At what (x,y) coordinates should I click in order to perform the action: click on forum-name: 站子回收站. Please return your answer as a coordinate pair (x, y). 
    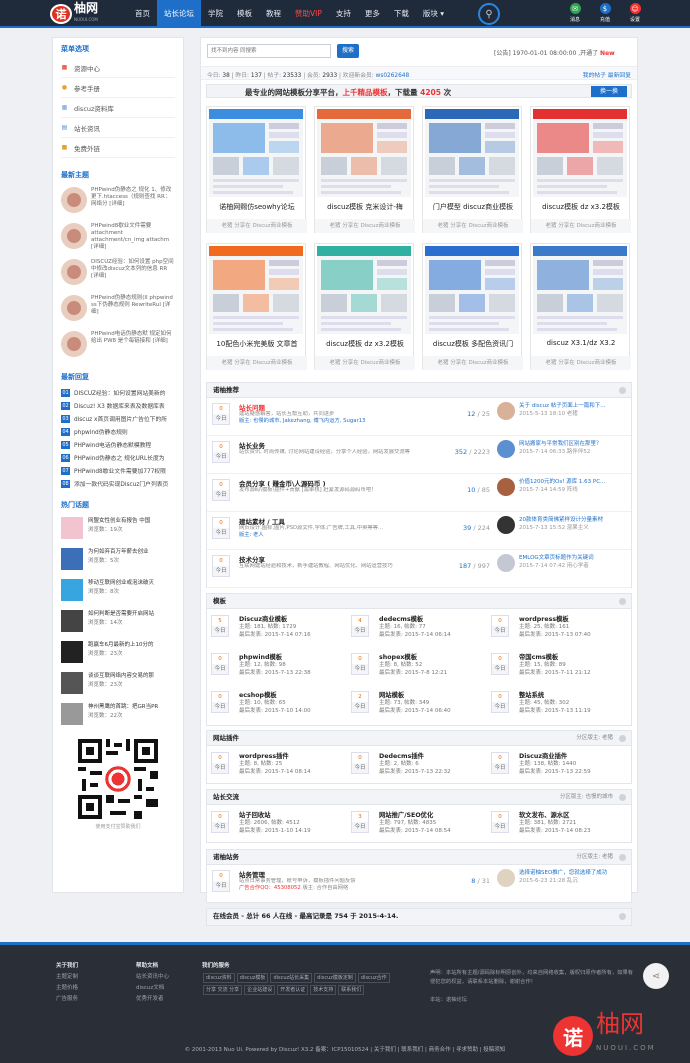
    Looking at the image, I should click on (254, 814).